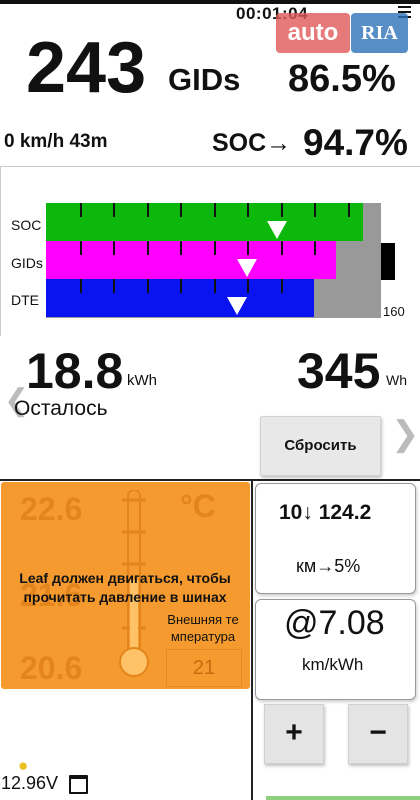 This screenshot has height=800, width=420. What do you see at coordinates (378, 734) in the screenshot?
I see `minus-button: −` at bounding box center [378, 734].